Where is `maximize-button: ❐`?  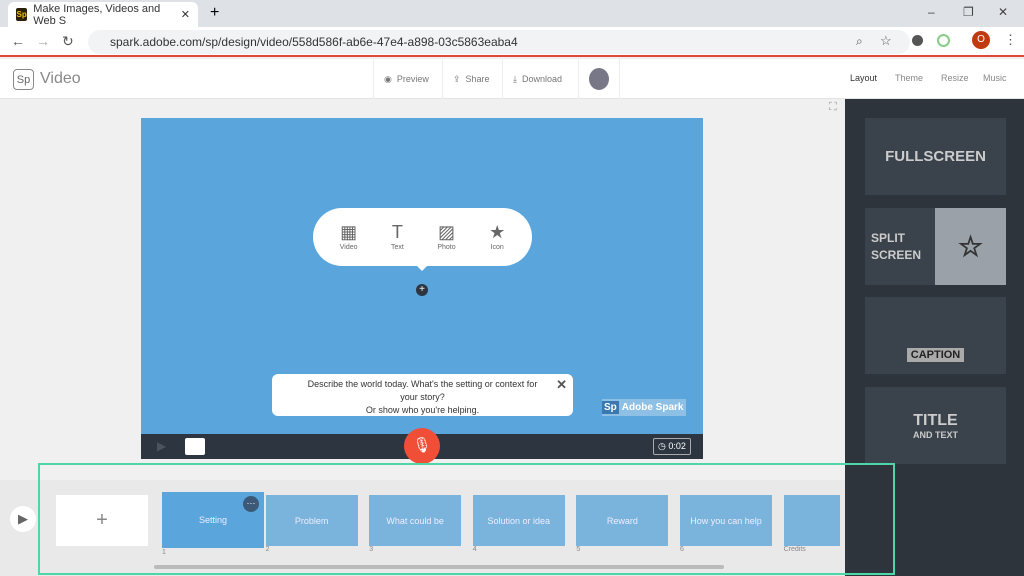 maximize-button: ❐ is located at coordinates (968, 12).